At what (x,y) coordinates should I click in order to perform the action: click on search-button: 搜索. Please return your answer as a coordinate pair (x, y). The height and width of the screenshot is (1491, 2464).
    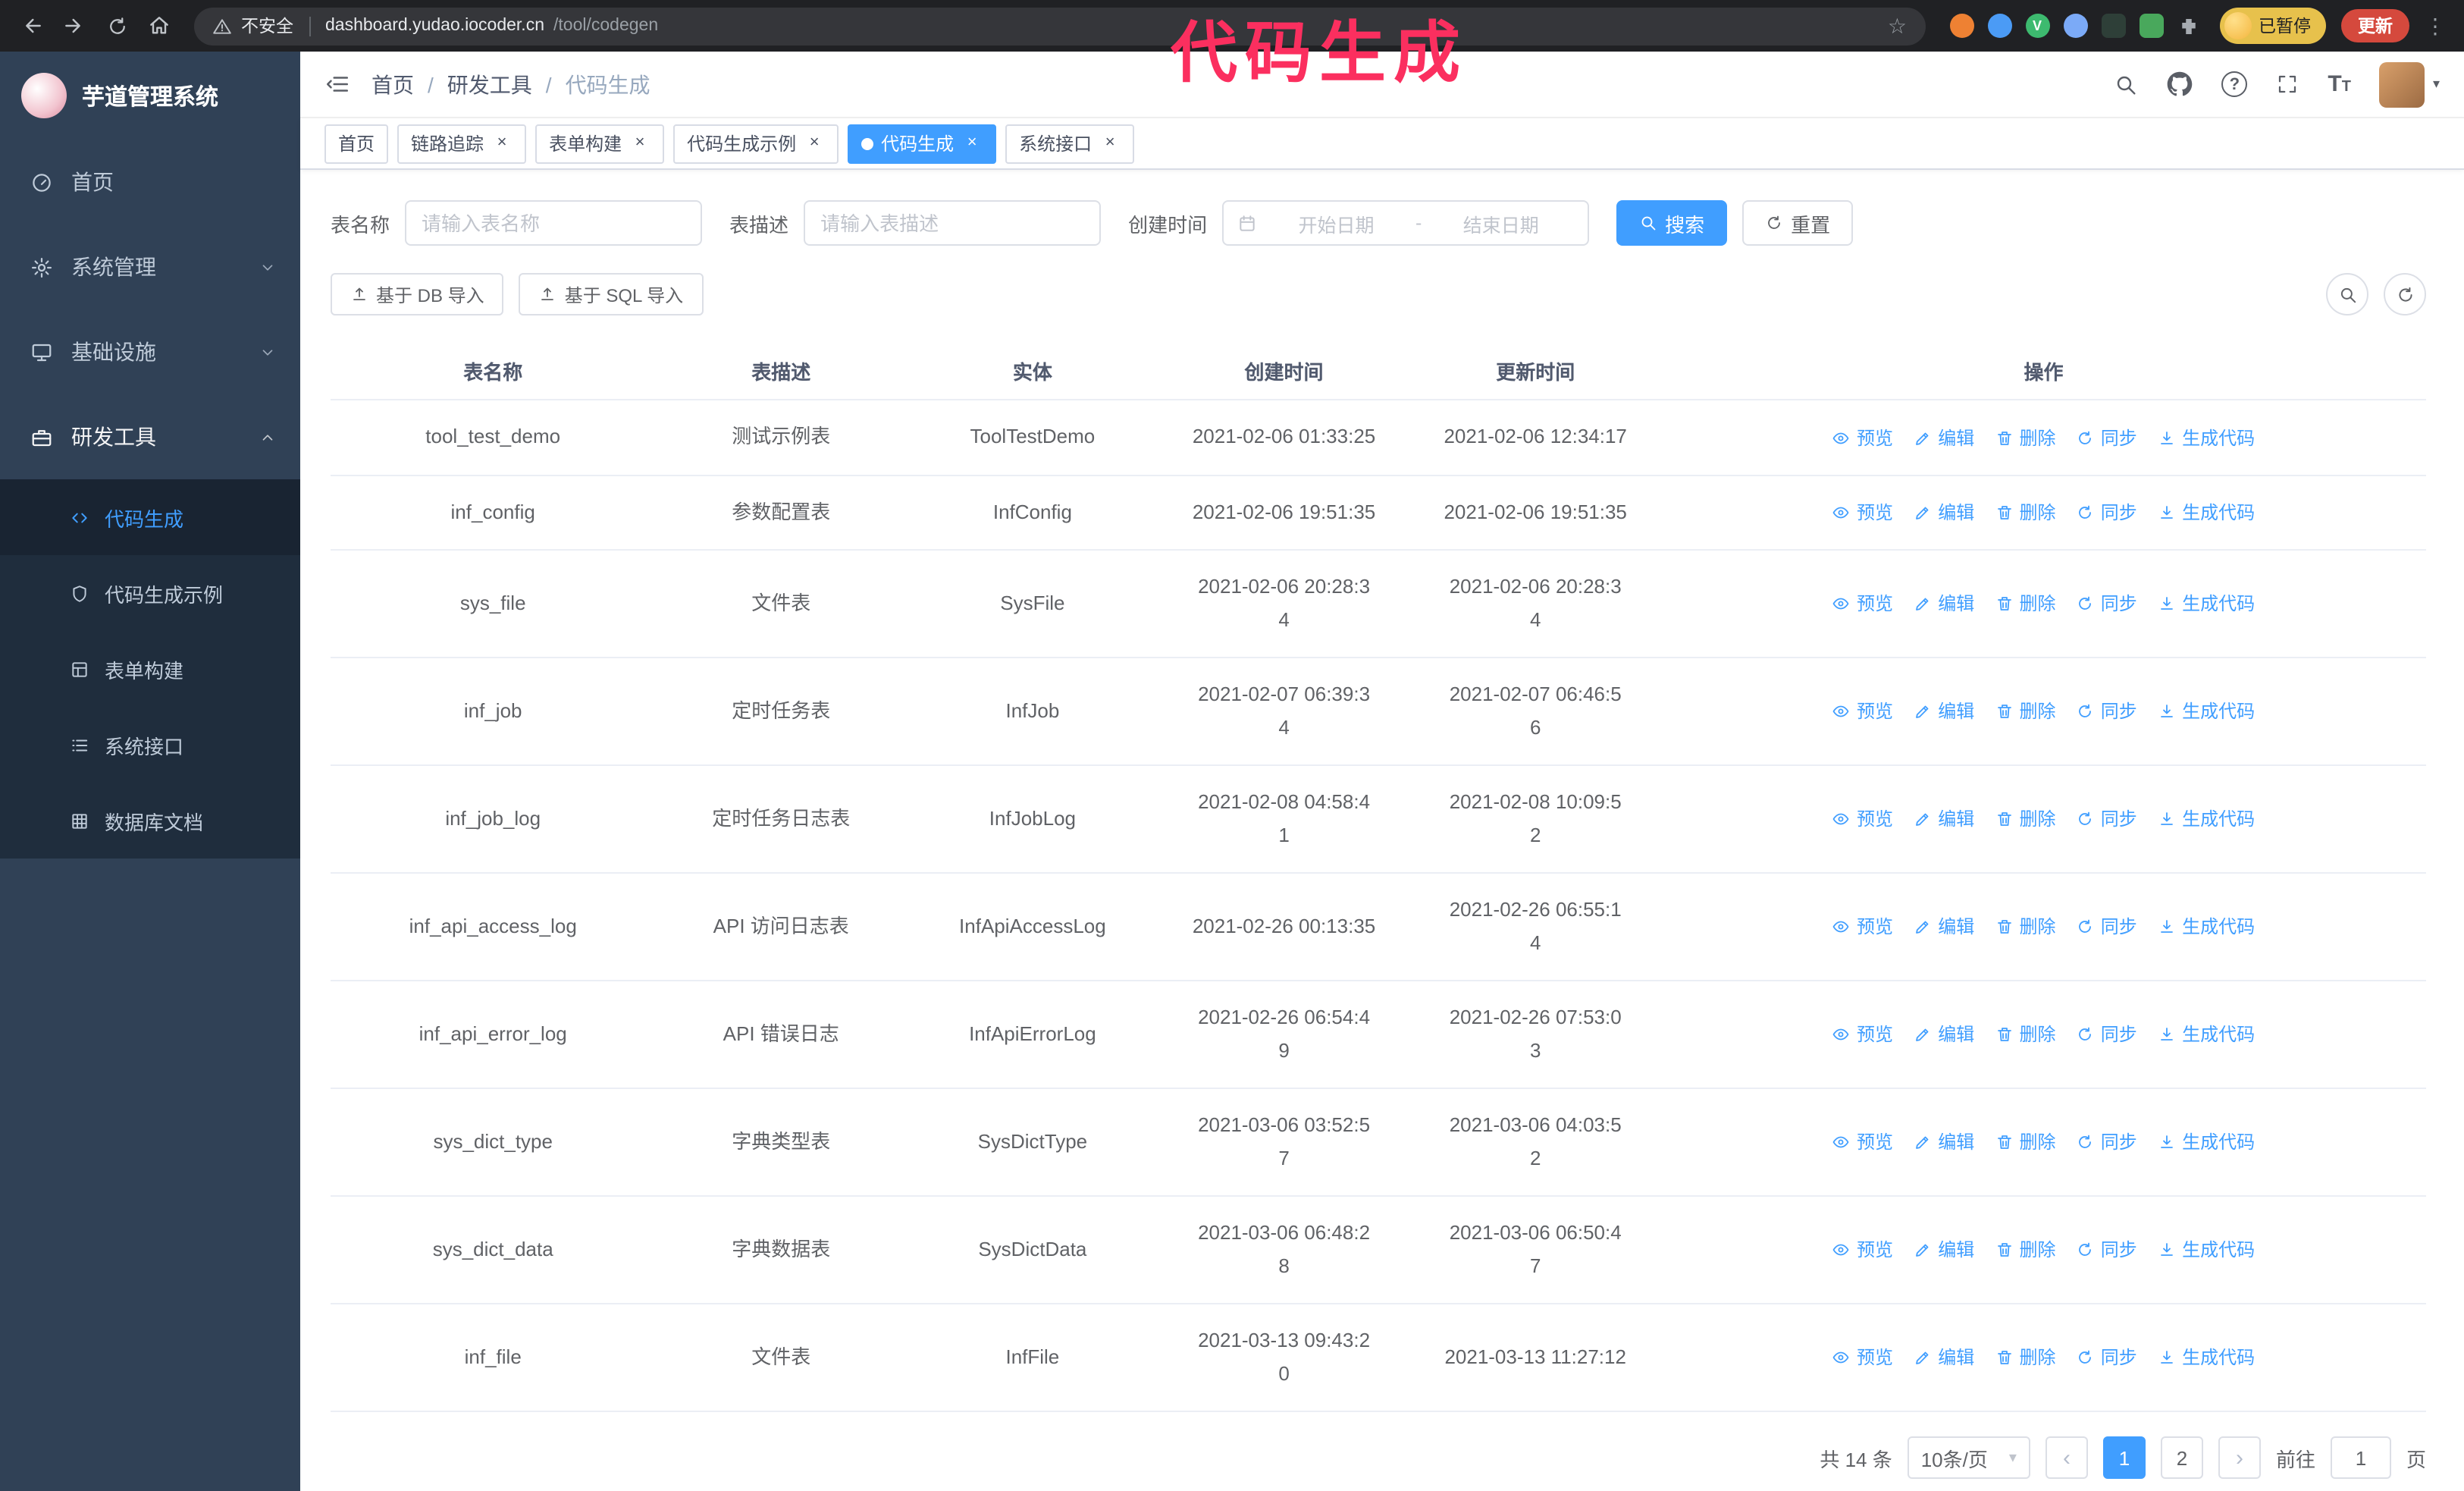
    Looking at the image, I should click on (1672, 223).